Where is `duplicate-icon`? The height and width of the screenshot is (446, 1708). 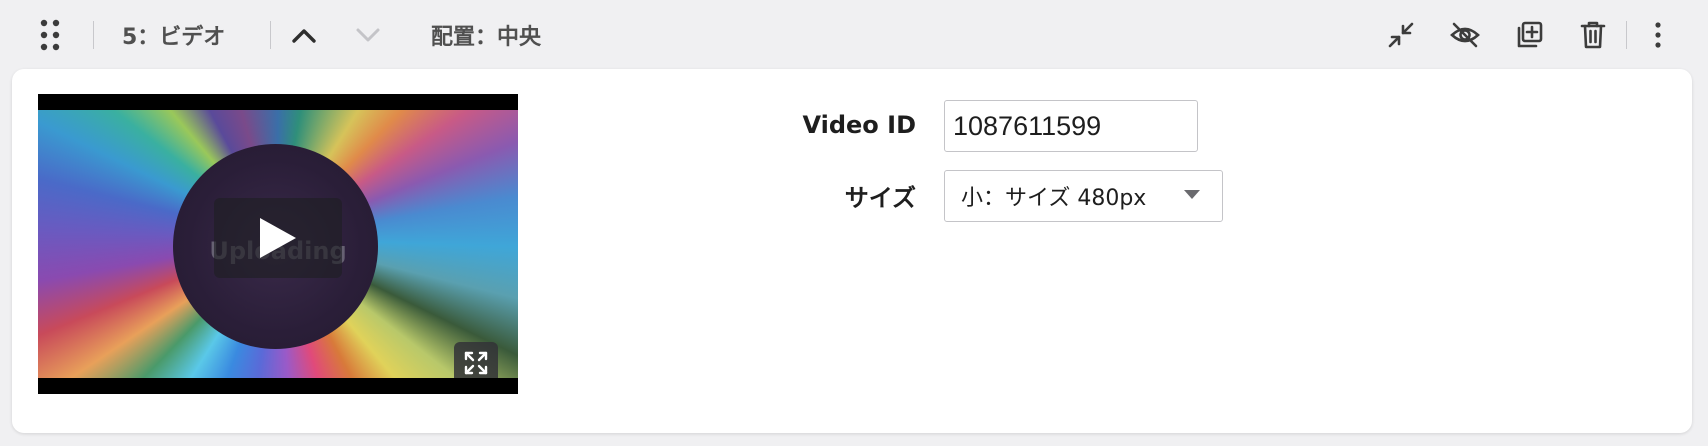
duplicate-icon is located at coordinates (1530, 34).